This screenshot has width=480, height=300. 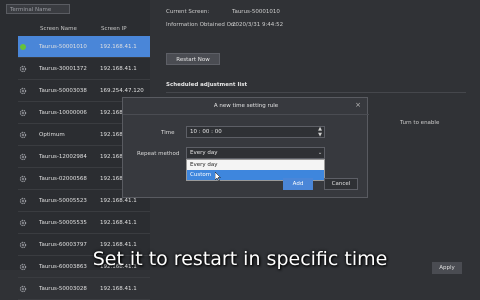 What do you see at coordinates (38, 9) in the screenshot?
I see `terminal-name-search-input: Terminal Name` at bounding box center [38, 9].